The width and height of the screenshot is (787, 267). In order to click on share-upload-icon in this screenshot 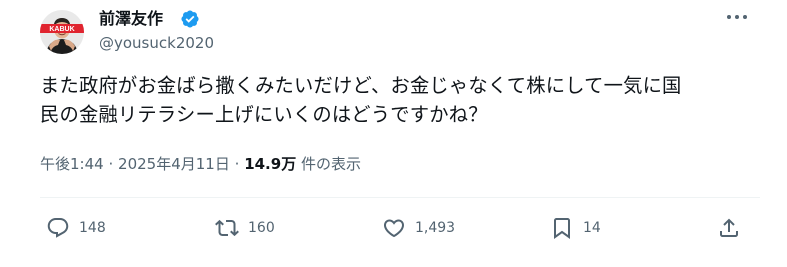, I will do `click(729, 227)`.